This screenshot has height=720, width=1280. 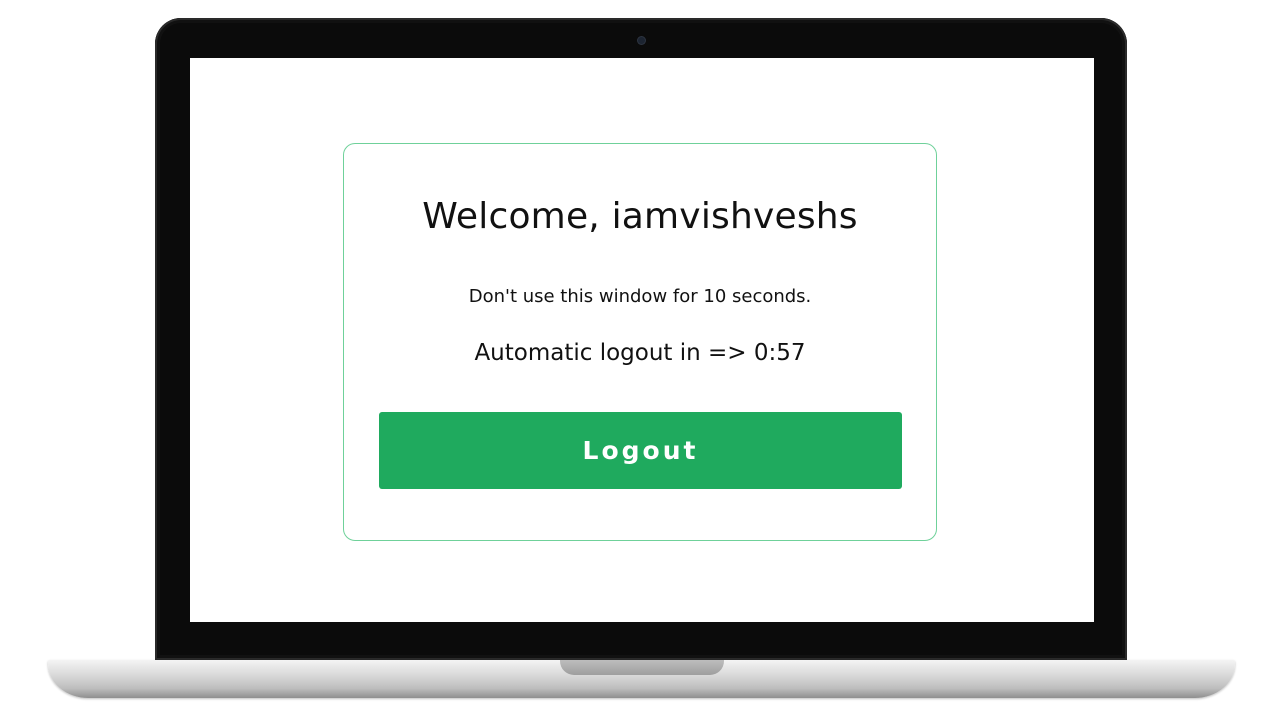 What do you see at coordinates (640, 450) in the screenshot?
I see `logout-button: Logout` at bounding box center [640, 450].